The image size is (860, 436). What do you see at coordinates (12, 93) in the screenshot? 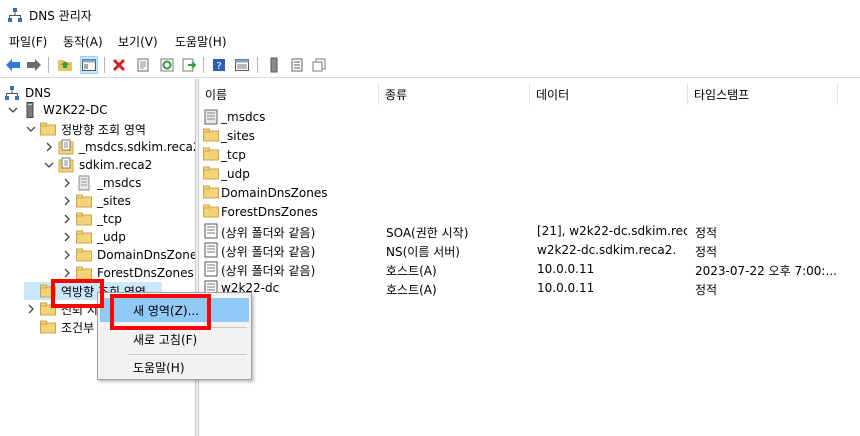
I see `dns-root-icon` at bounding box center [12, 93].